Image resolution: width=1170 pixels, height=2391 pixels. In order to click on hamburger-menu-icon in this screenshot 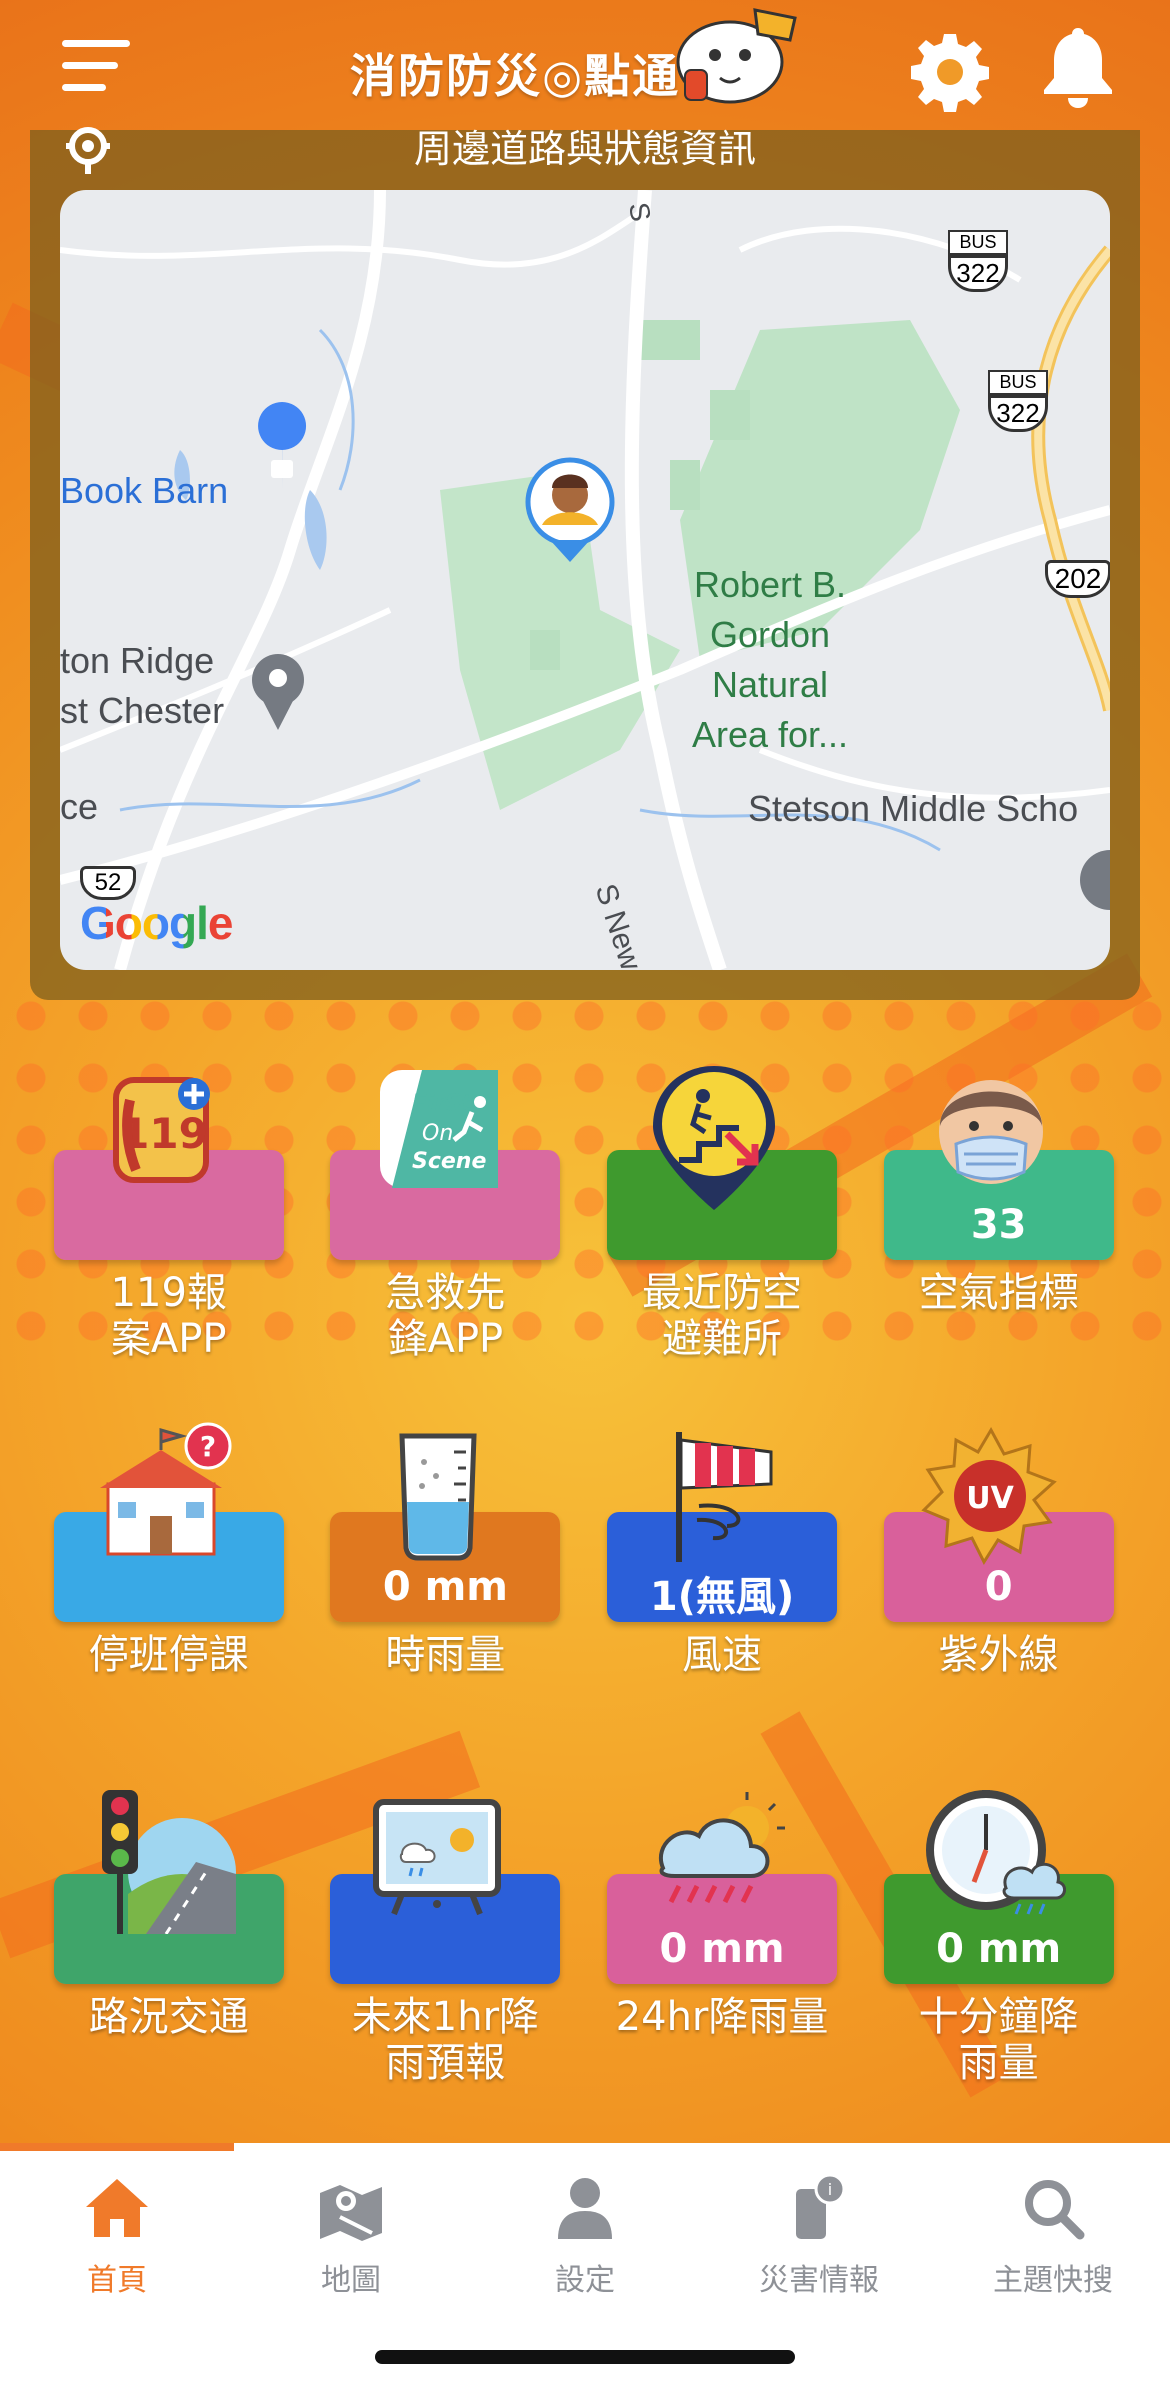, I will do `click(96, 67)`.